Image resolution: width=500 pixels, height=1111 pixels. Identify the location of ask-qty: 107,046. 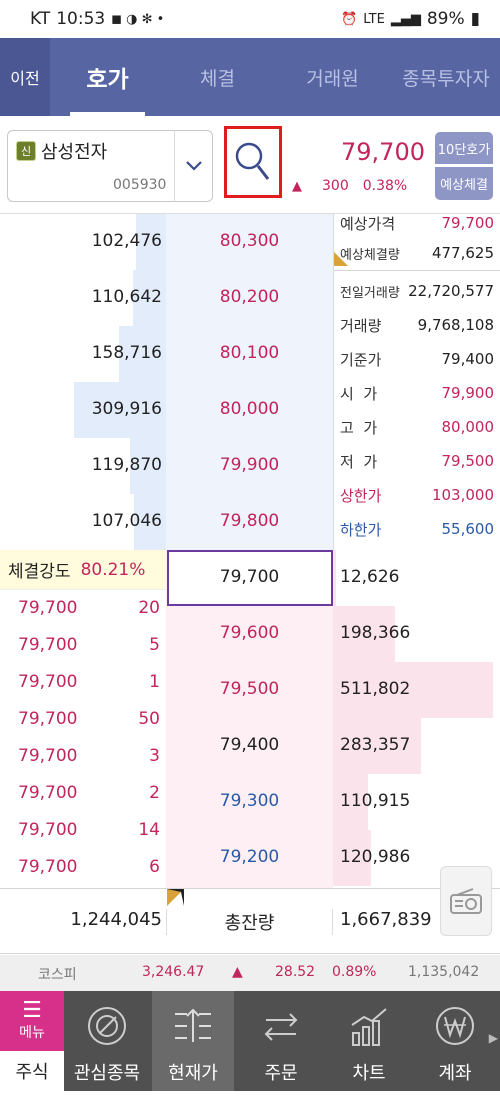
(126, 521).